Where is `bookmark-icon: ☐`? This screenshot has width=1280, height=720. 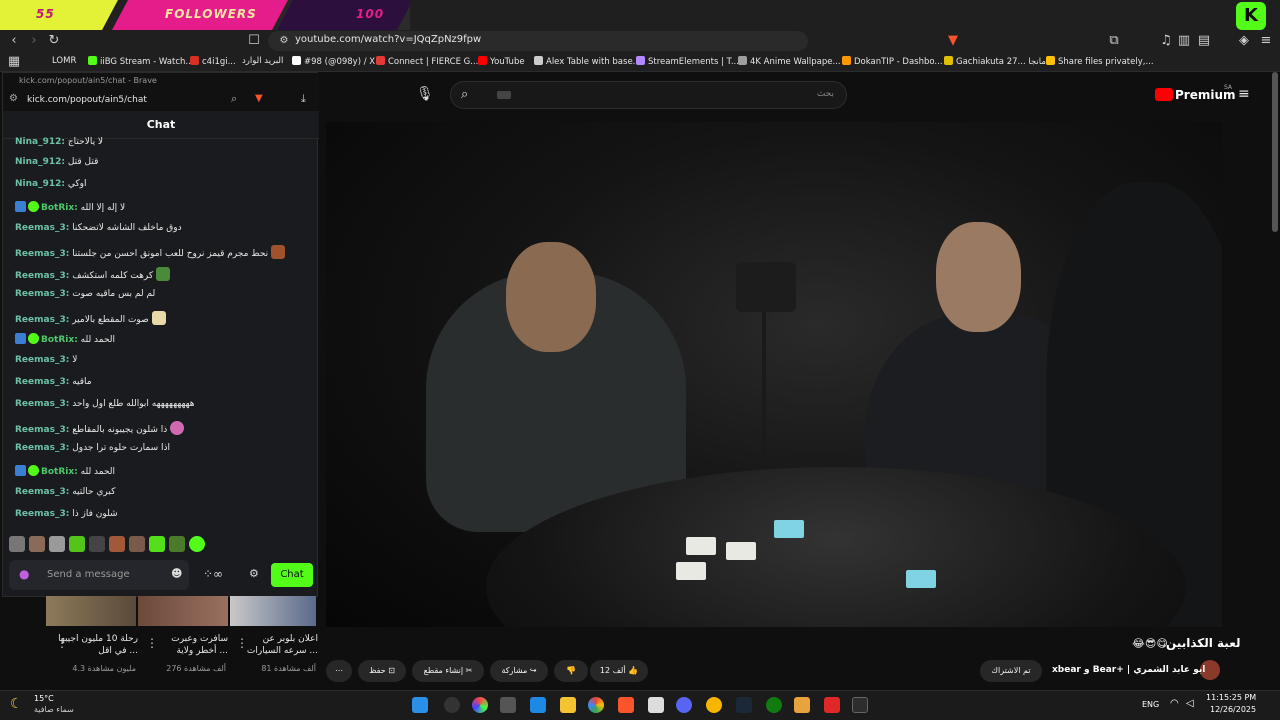 bookmark-icon: ☐ is located at coordinates (254, 41).